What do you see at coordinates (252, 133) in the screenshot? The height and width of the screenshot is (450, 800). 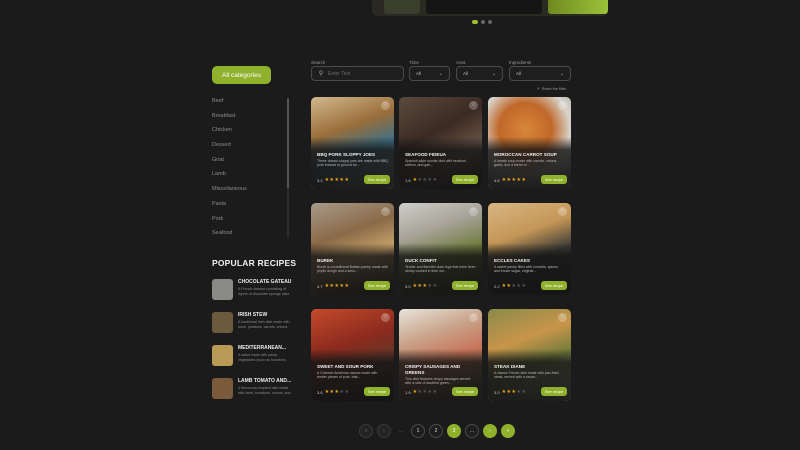 I see `category-item-chicken: Chicken` at bounding box center [252, 133].